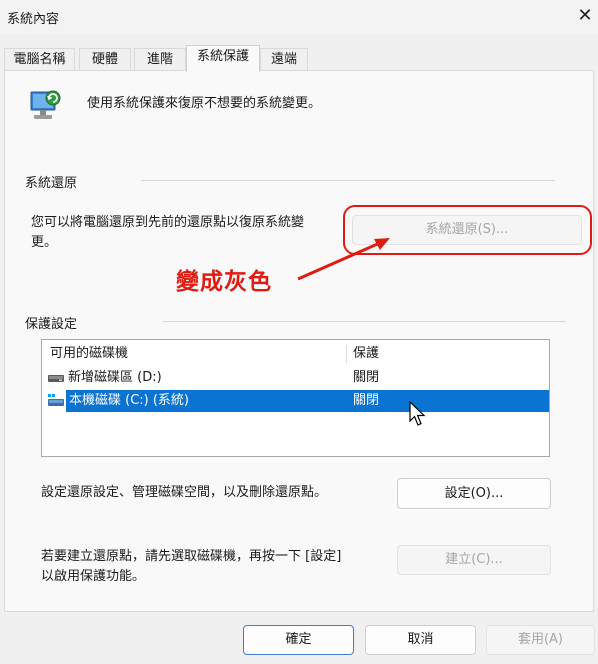 The width and height of the screenshot is (598, 664). I want to click on create-description-line1: 若要建立還原點，請先選取磁碟機，再按一下 [設定], so click(191, 556).